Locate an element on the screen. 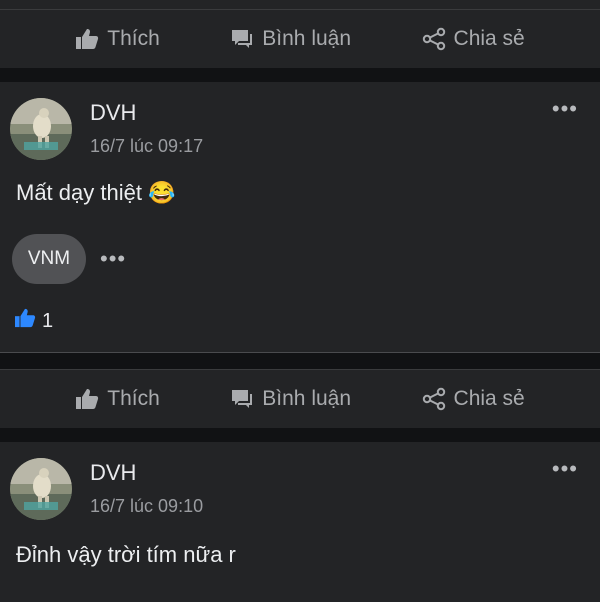 The height and width of the screenshot is (602, 600). post-timestamp: 16/7 lúc 09:17 is located at coordinates (146, 146).